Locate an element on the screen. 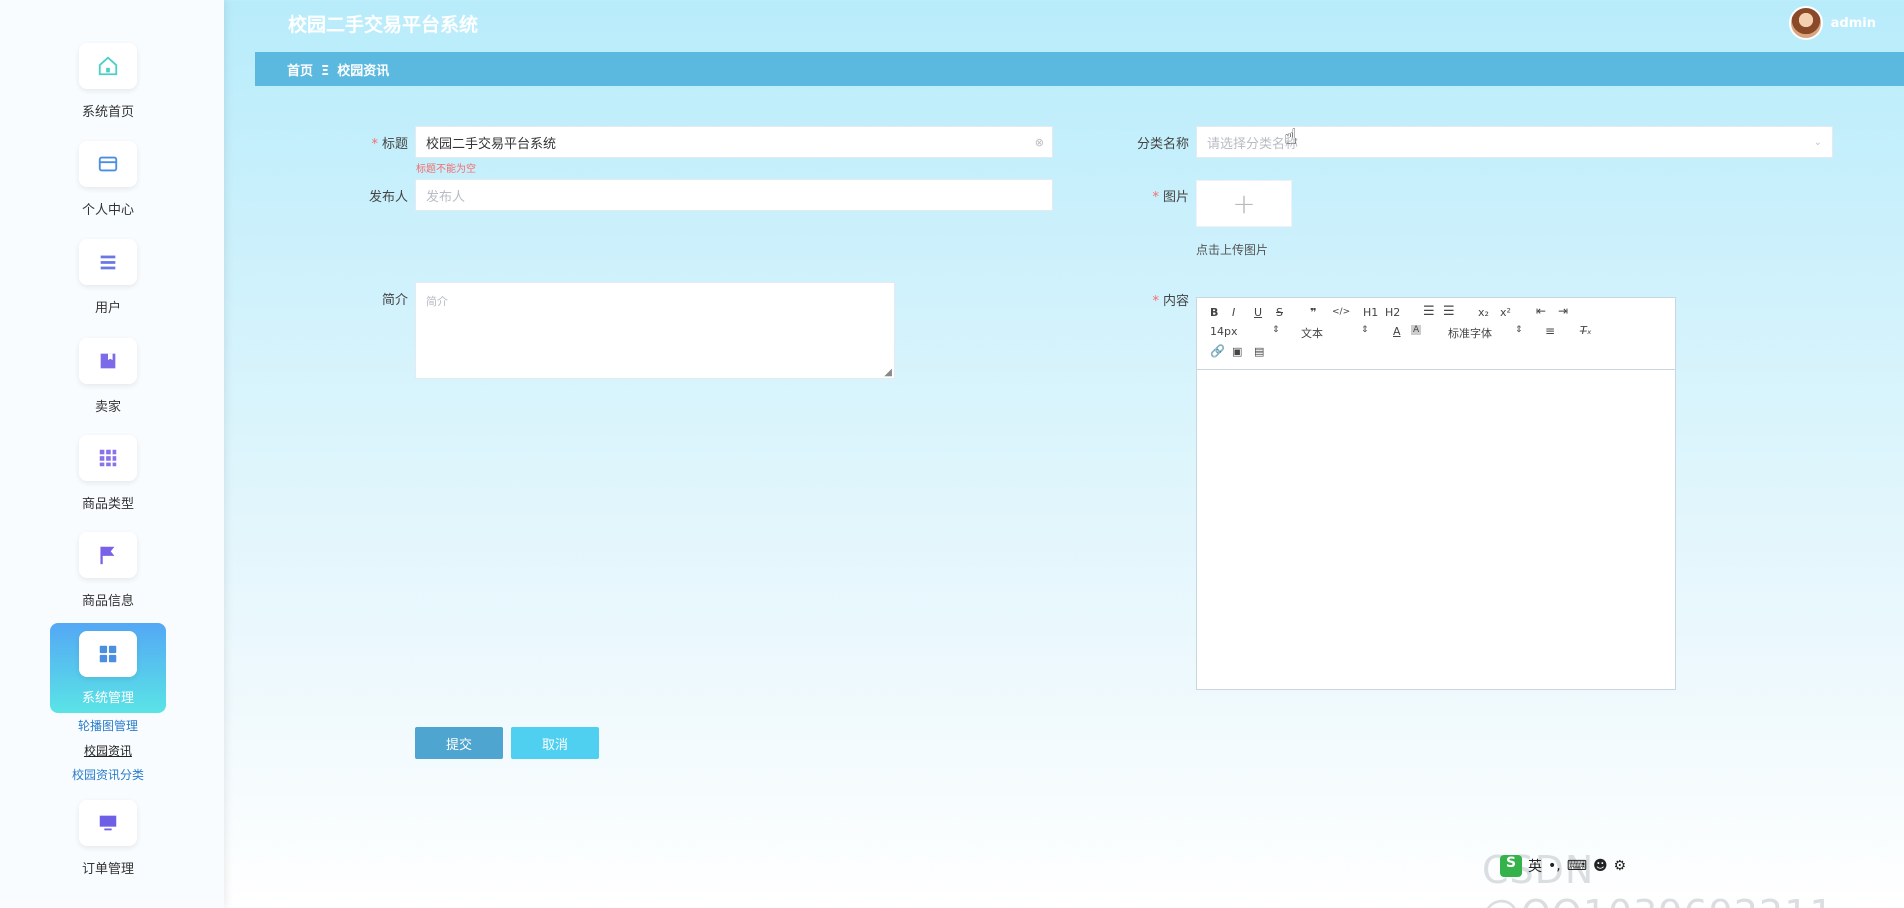  clear-format-icon: T̶ₓ is located at coordinates (1586, 330).